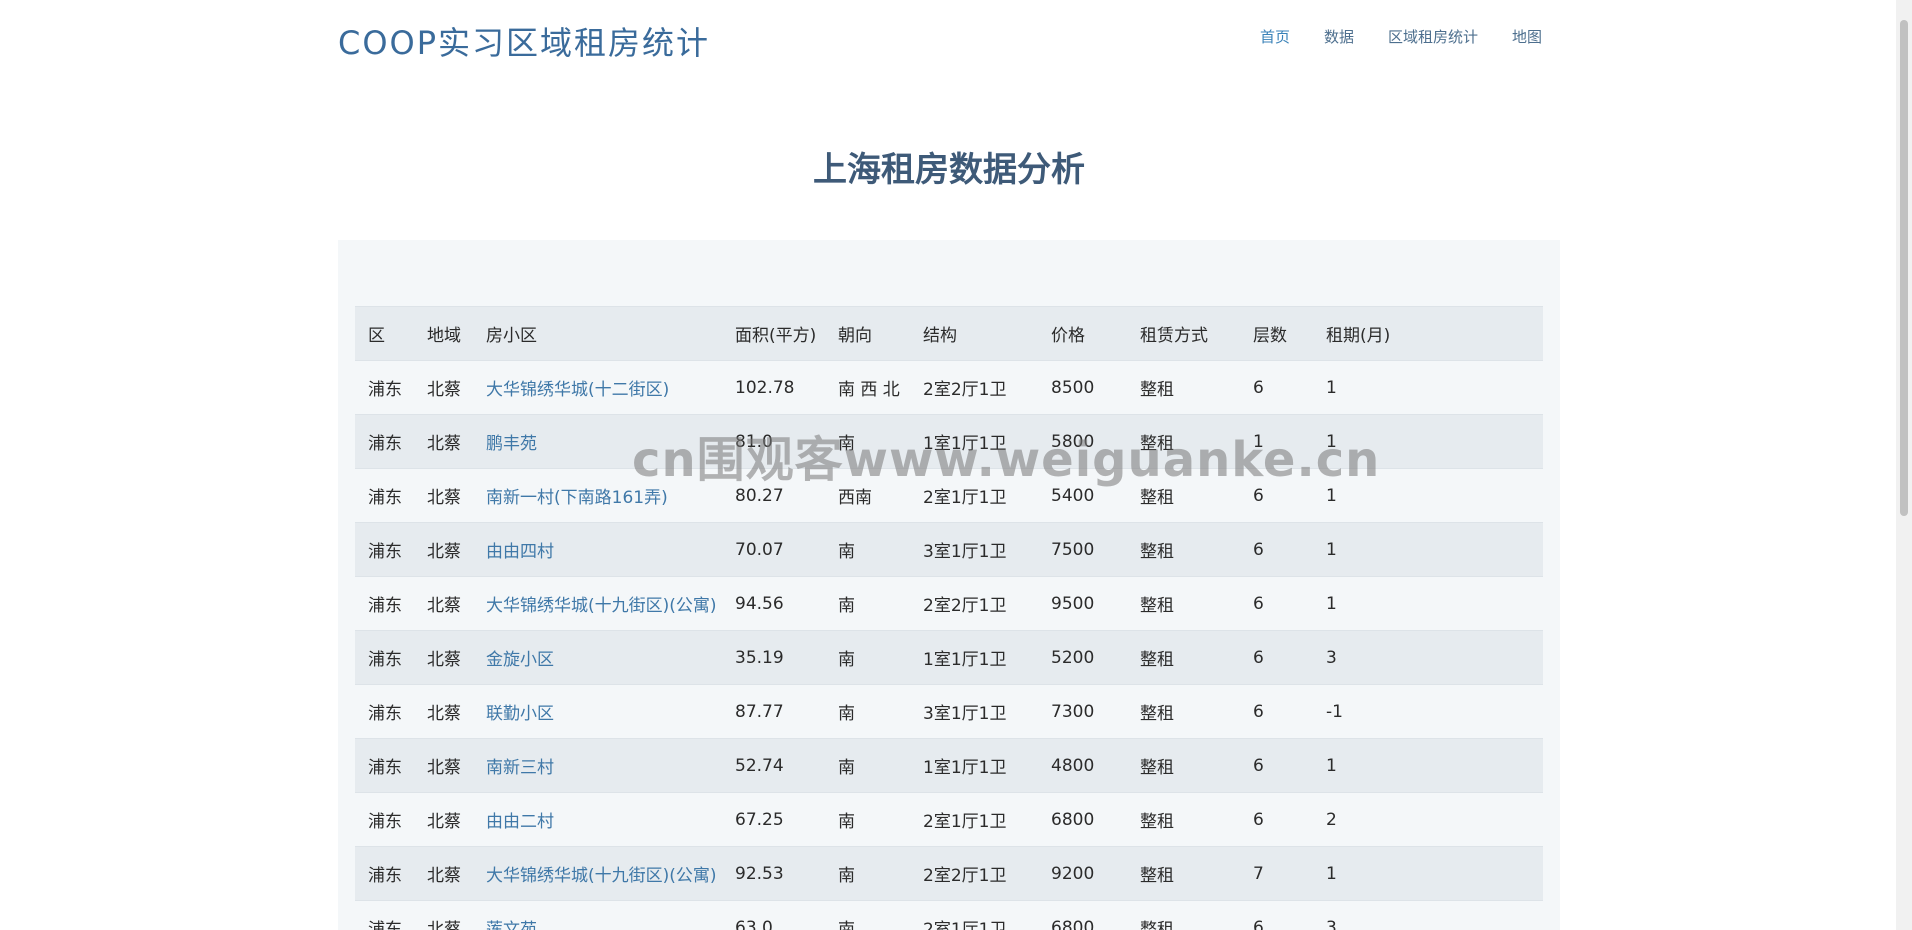 This screenshot has width=1912, height=930. What do you see at coordinates (1082, 441) in the screenshot?
I see `cell-price: 5800` at bounding box center [1082, 441].